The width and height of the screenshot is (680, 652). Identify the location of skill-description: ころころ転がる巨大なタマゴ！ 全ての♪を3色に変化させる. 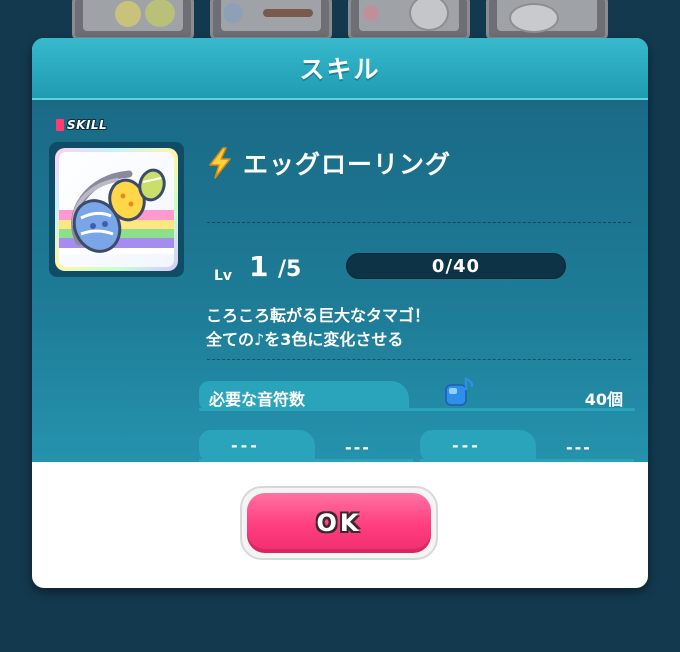
(318, 328).